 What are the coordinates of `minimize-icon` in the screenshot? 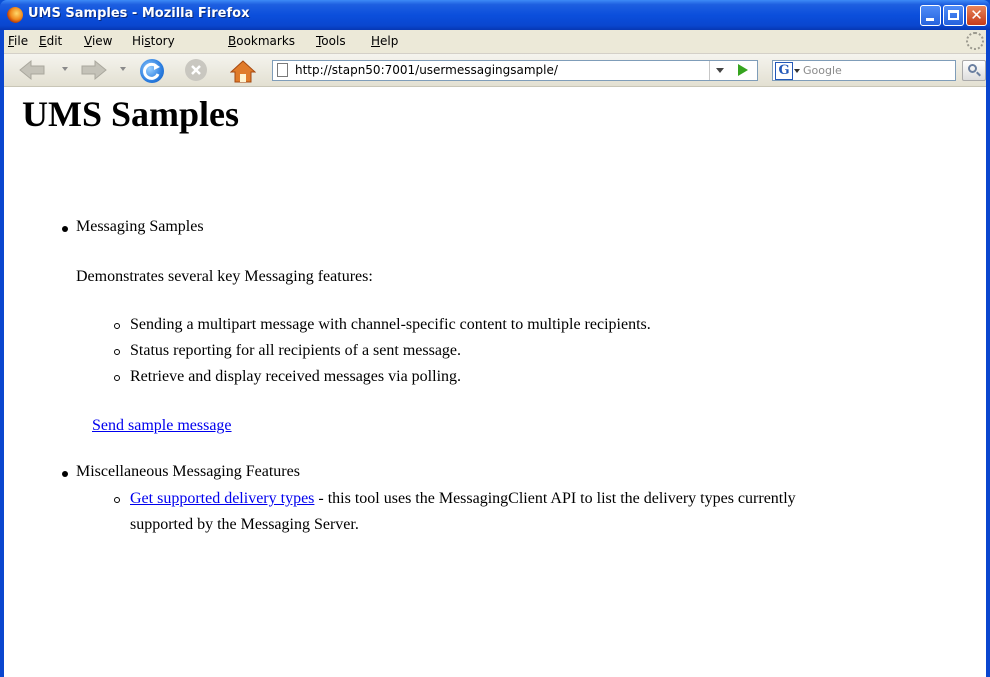 It's located at (930, 19).